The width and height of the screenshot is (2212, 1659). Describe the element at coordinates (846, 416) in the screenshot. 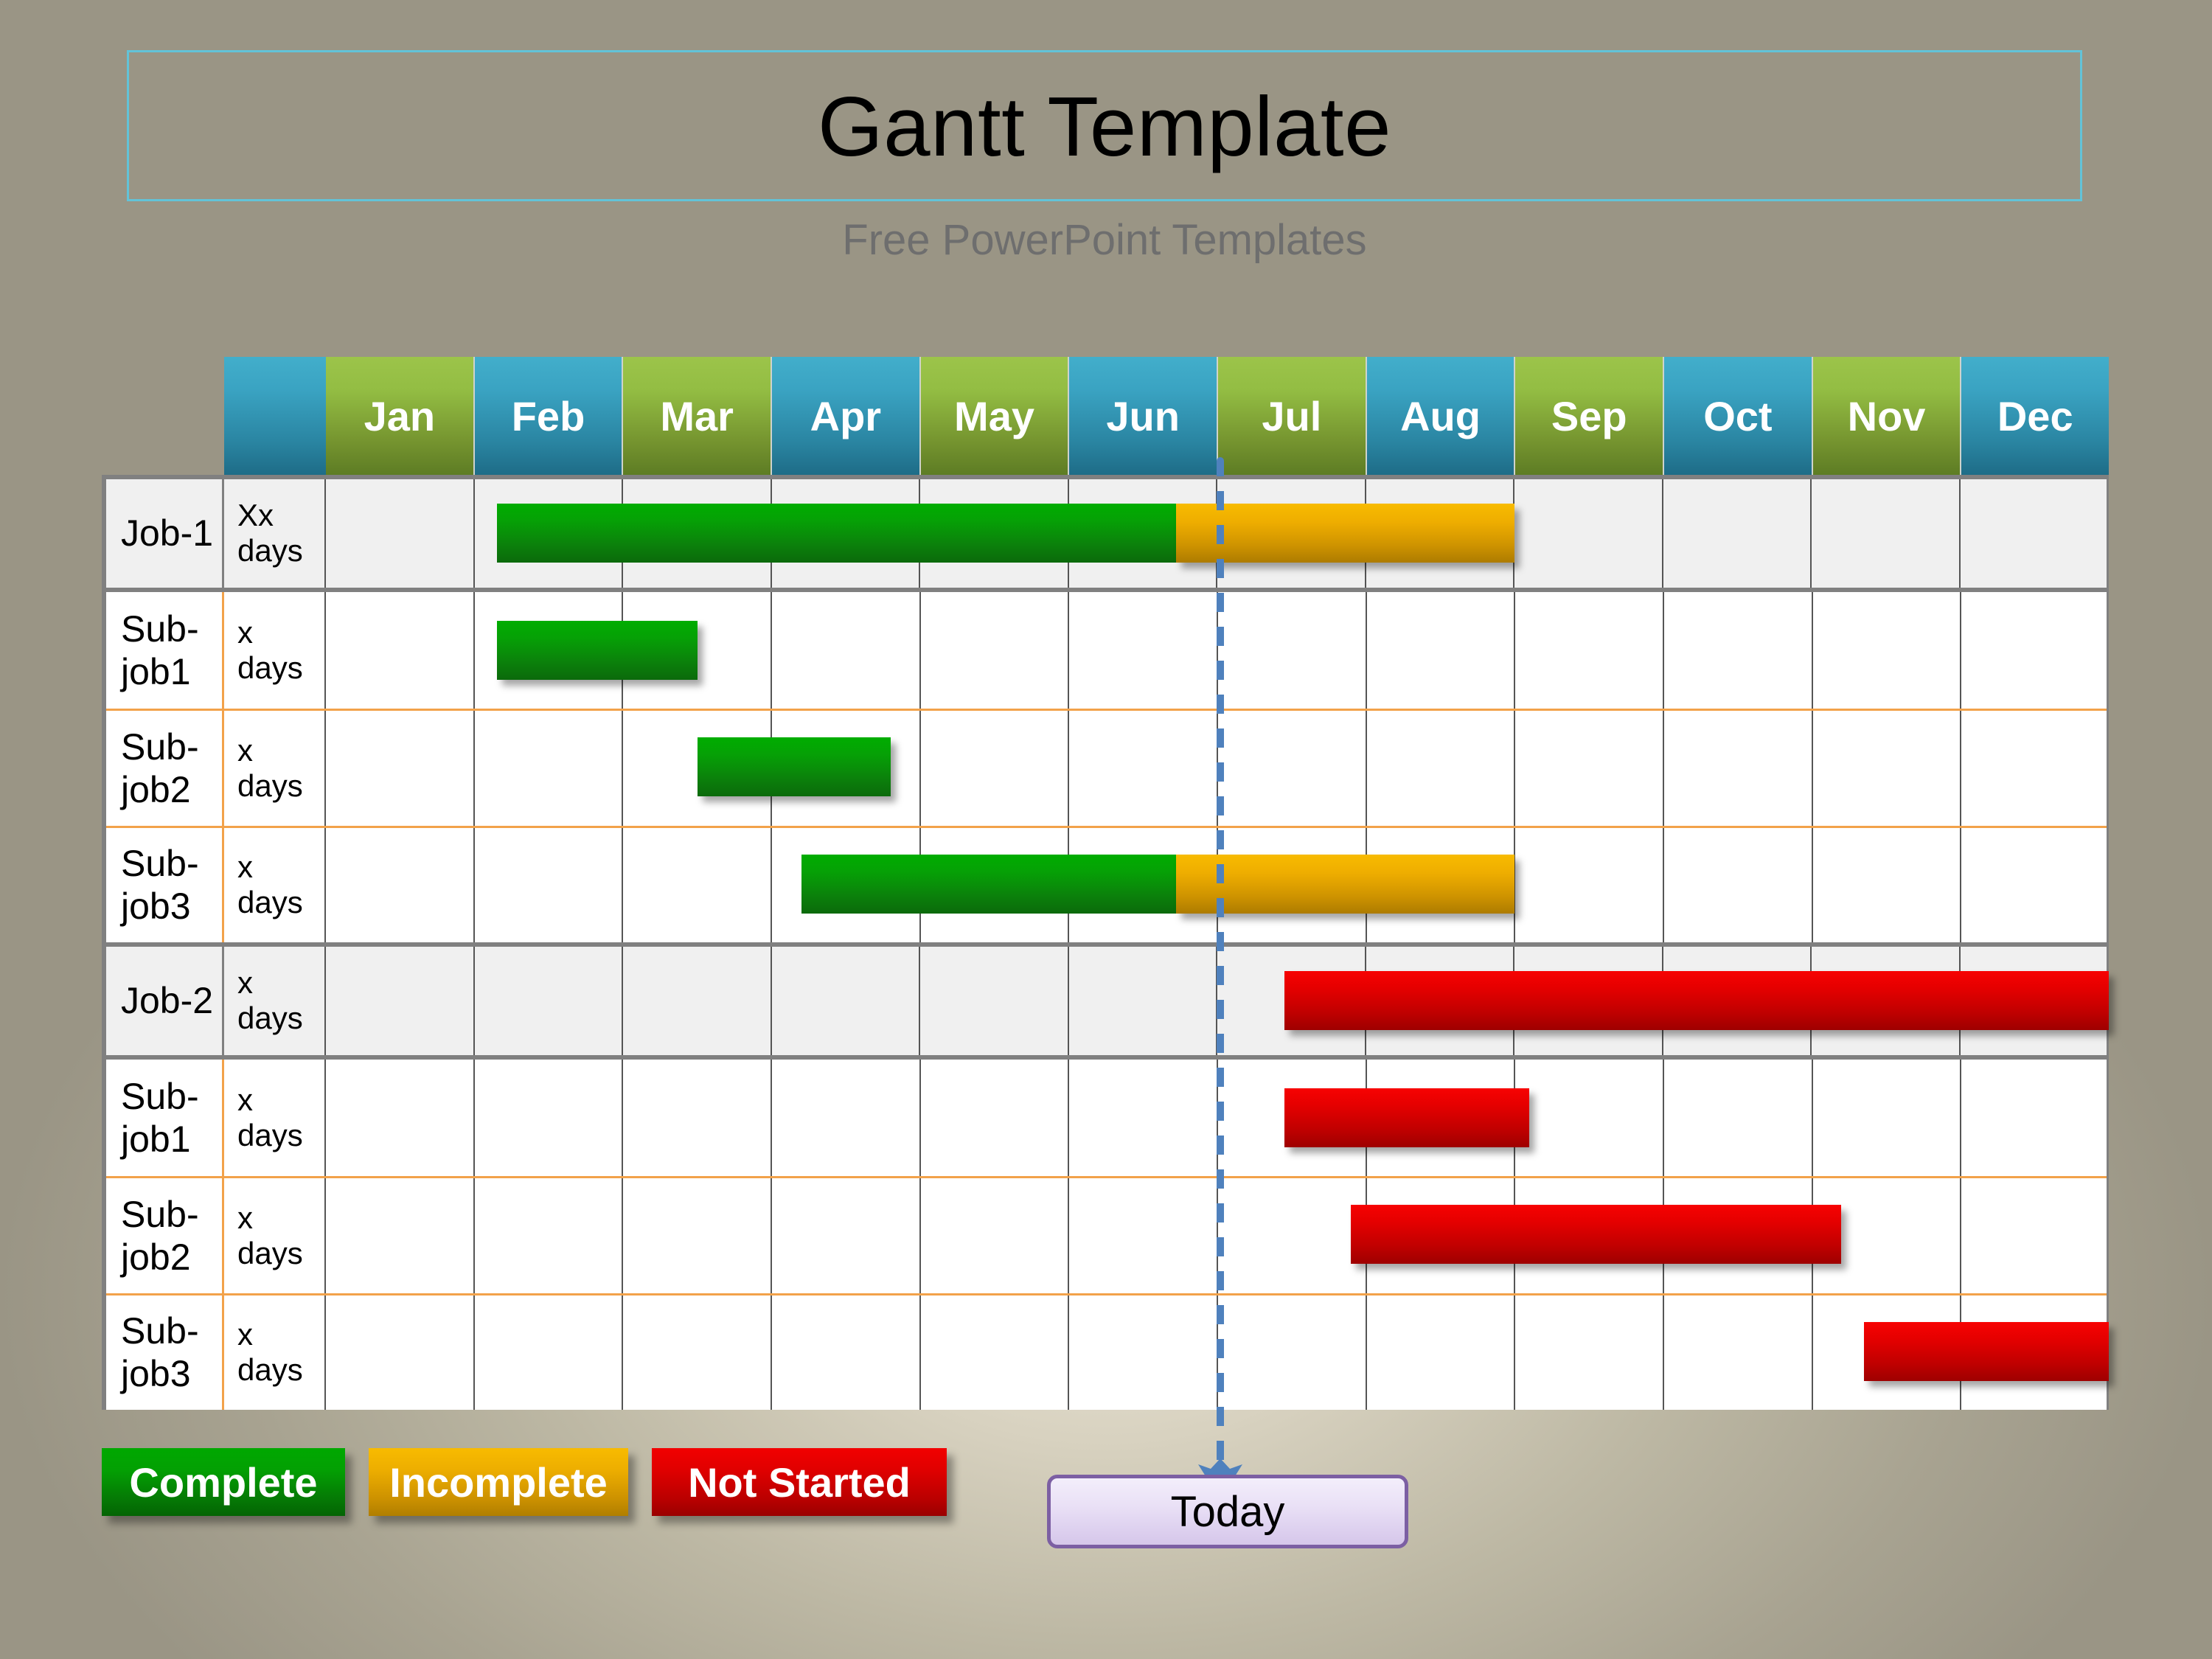

I see `month-header-apr: Apr` at that location.